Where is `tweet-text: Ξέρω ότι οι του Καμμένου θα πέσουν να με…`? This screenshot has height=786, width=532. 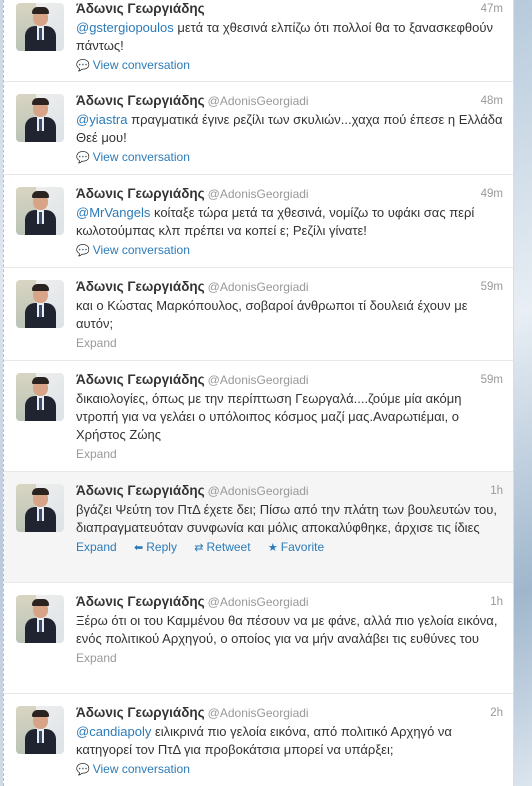 tweet-text: Ξέρω ότι οι του Καμμένου θα πέσουν να με… is located at coordinates (287, 629).